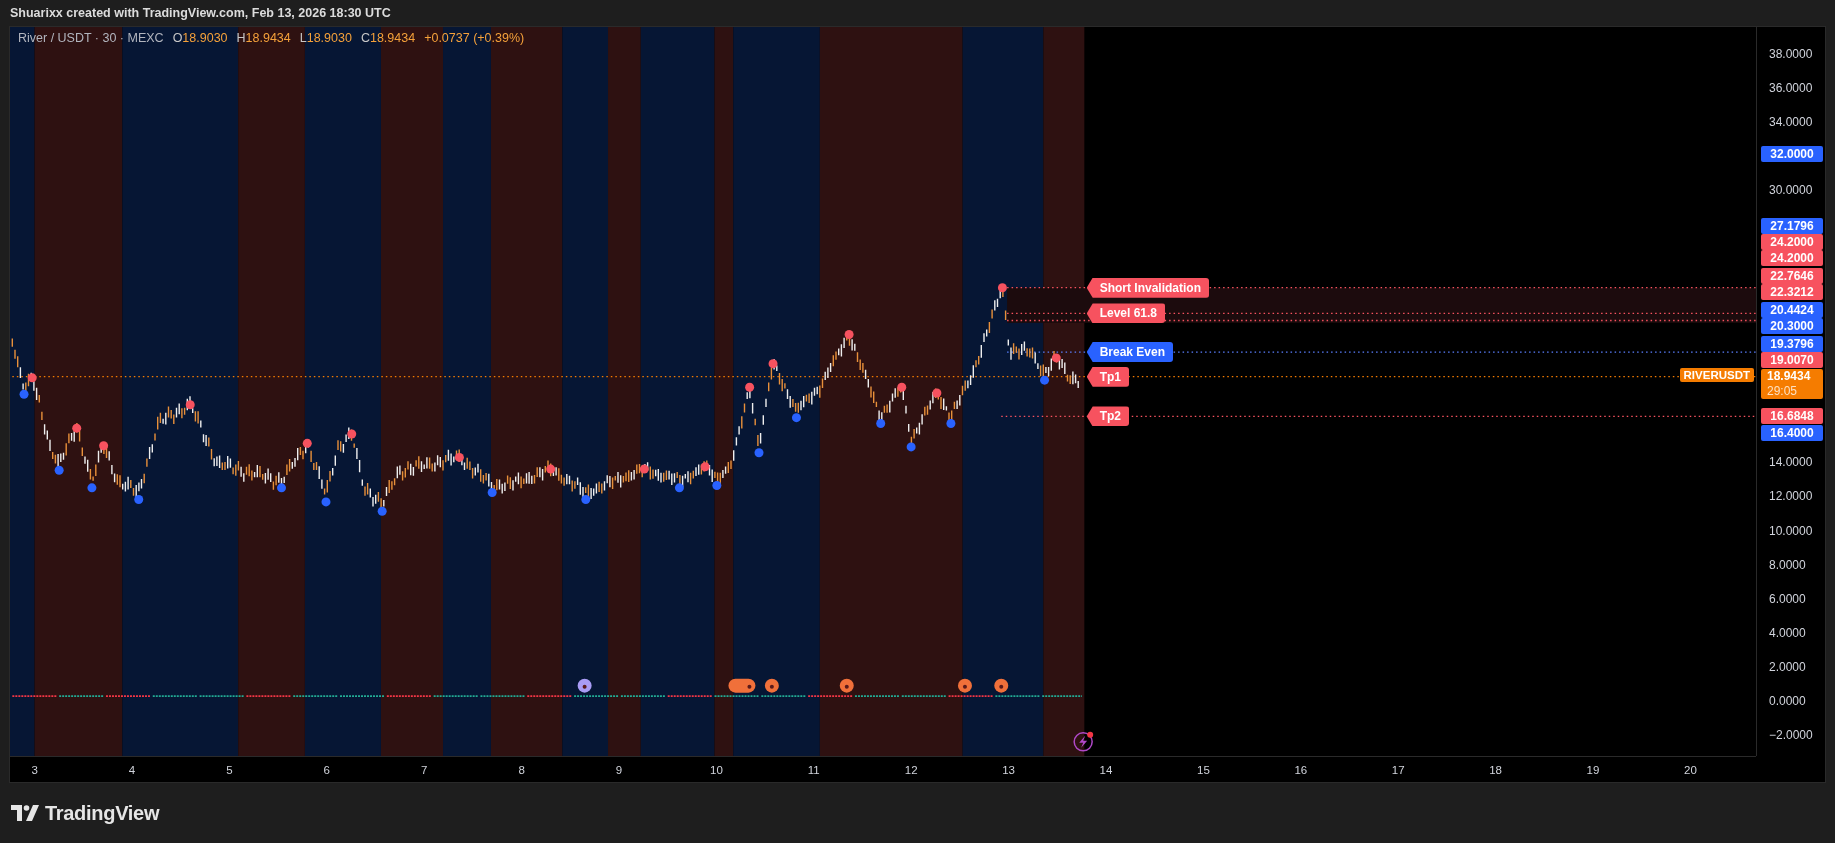  I want to click on price-tick: 14.0000, so click(1791, 462).